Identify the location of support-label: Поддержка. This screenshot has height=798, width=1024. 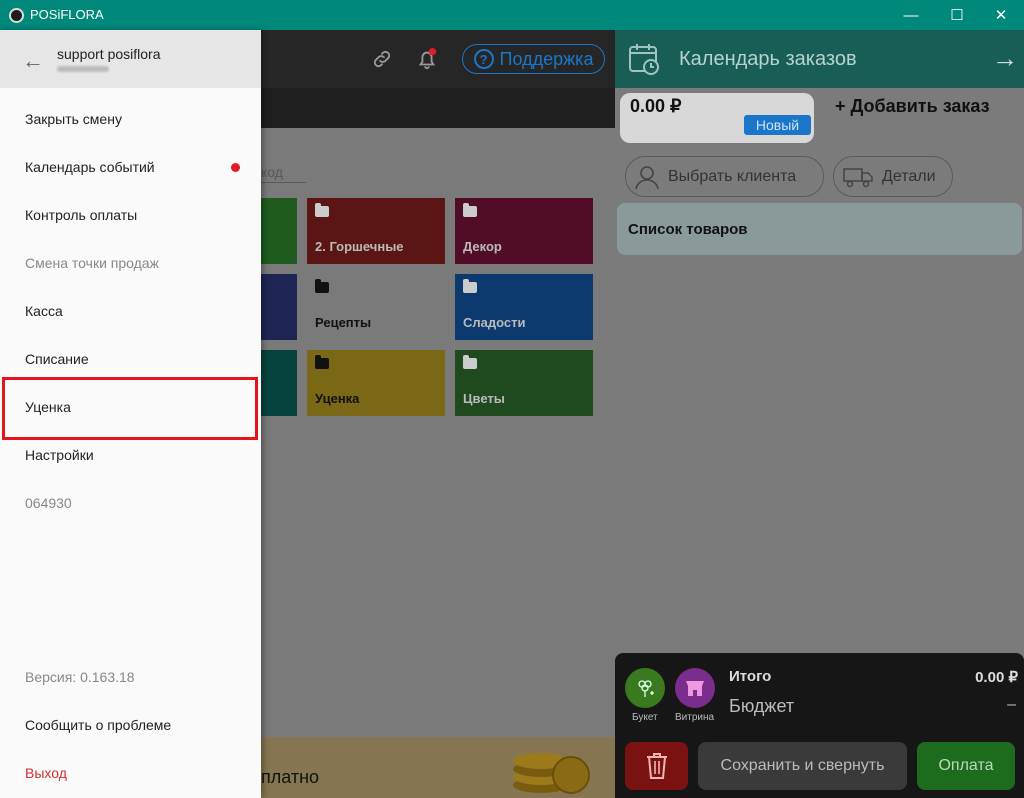
(546, 58).